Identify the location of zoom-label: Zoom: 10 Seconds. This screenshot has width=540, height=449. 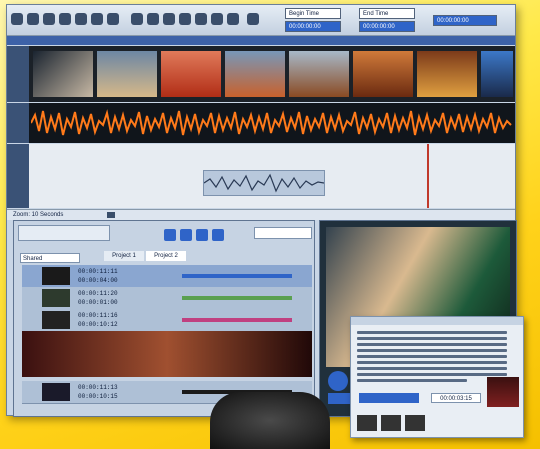
(38, 215).